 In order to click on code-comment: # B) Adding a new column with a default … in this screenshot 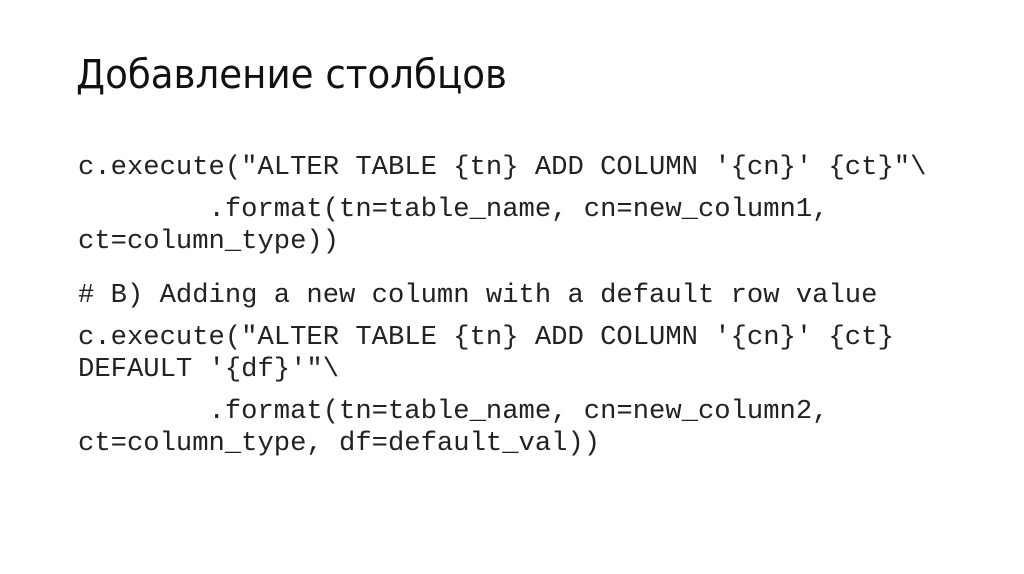, I will do `click(478, 295)`.